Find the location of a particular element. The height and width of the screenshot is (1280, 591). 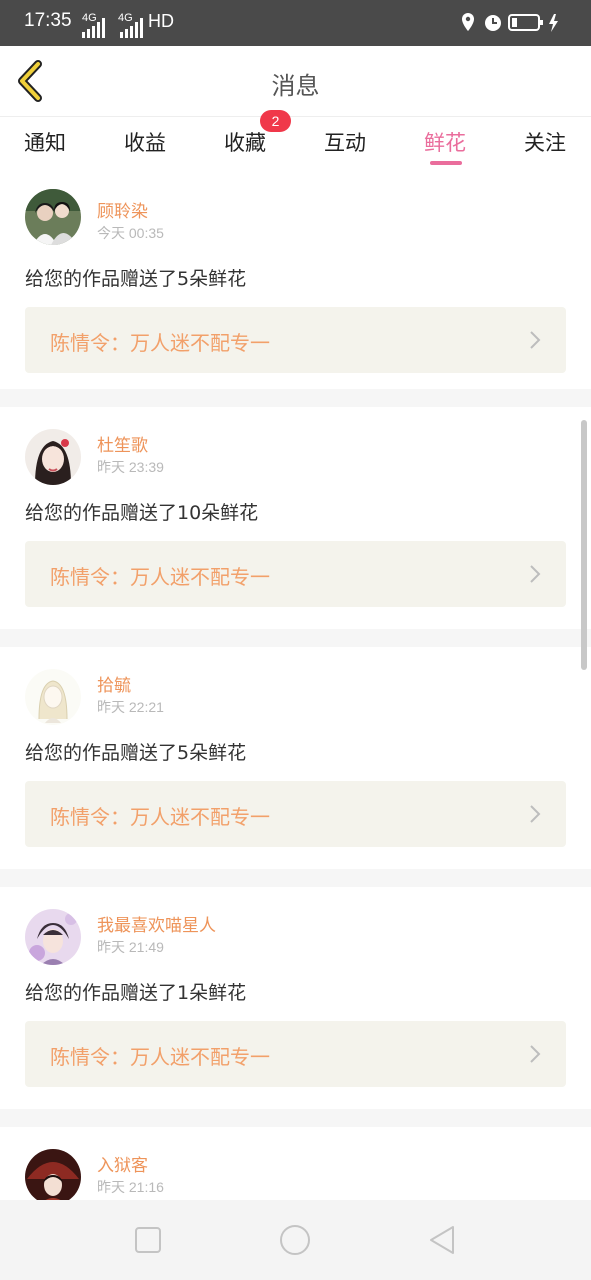

charging-icon is located at coordinates (553, 23).